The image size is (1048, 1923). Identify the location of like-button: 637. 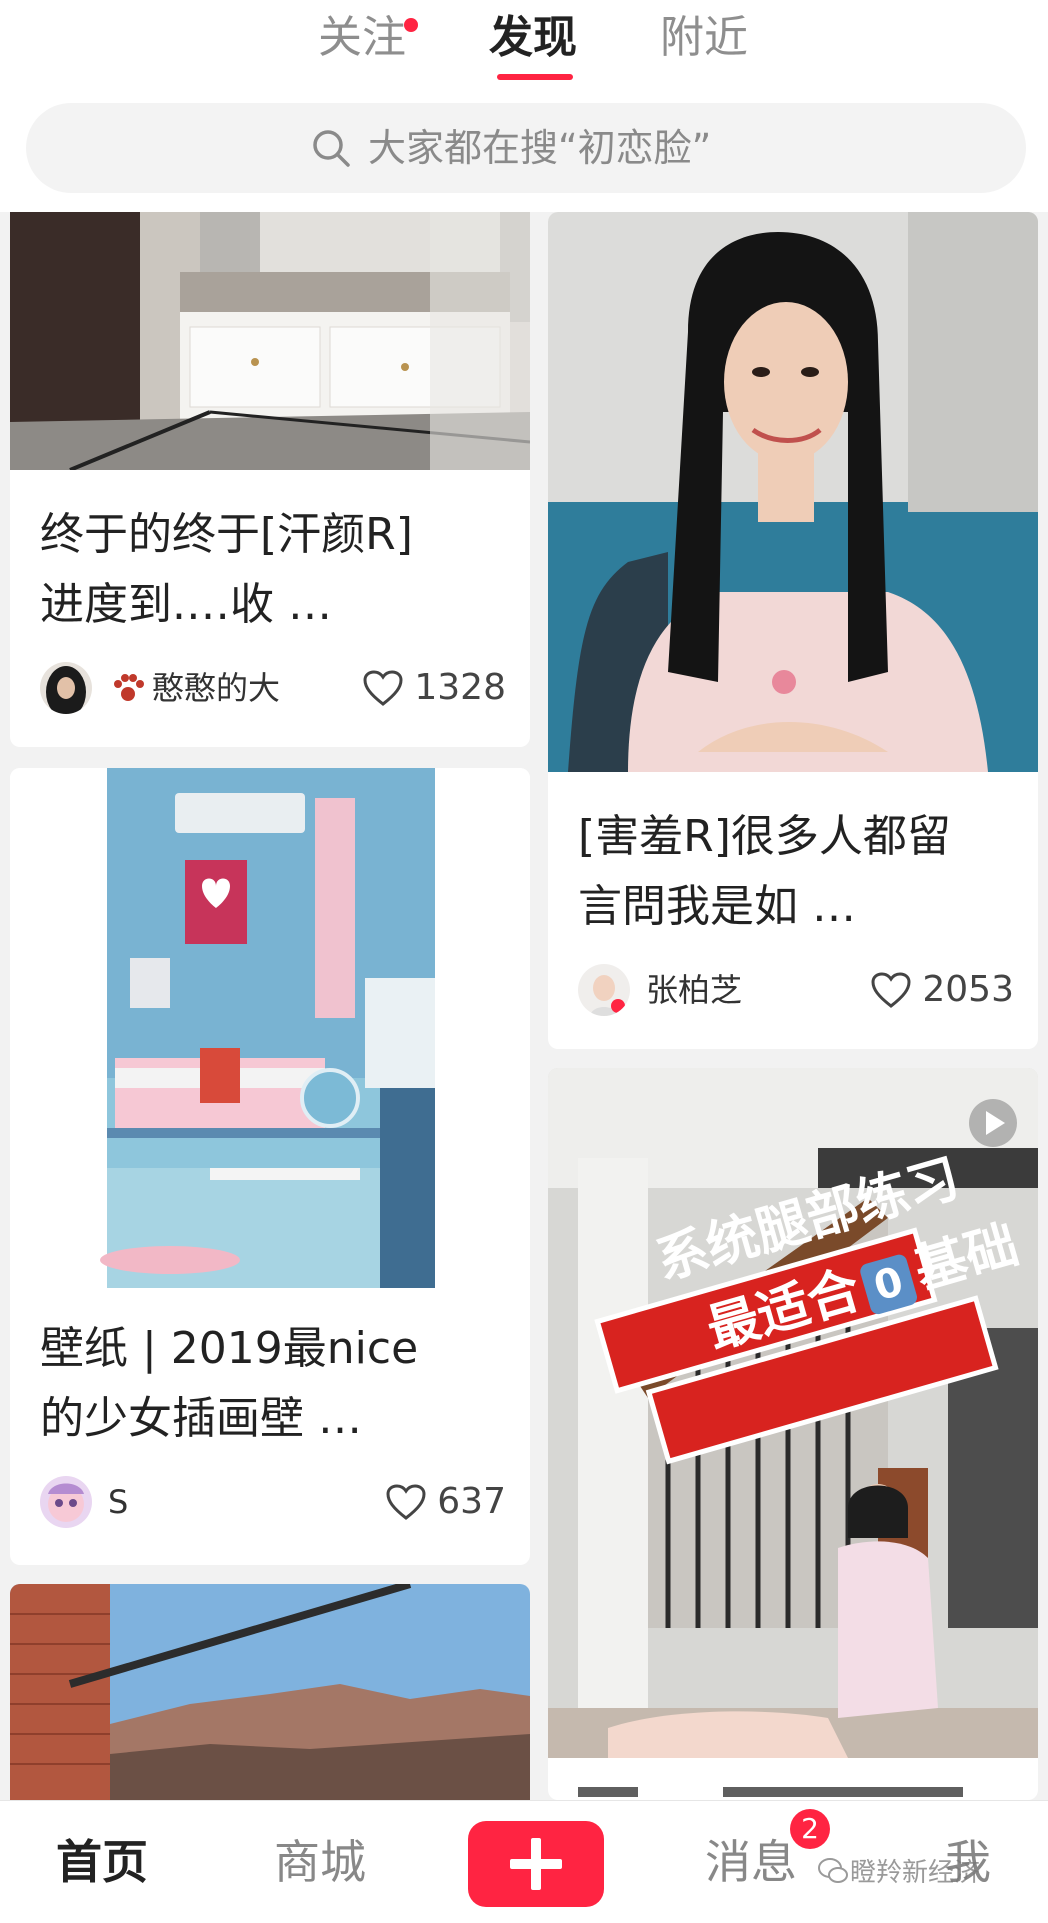
(445, 1502).